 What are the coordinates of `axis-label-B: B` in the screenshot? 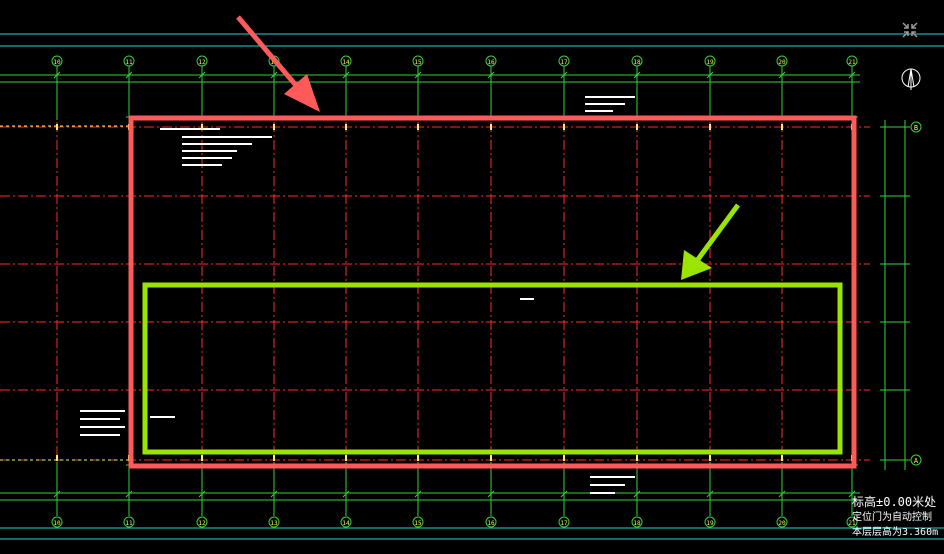 It's located at (916, 128).